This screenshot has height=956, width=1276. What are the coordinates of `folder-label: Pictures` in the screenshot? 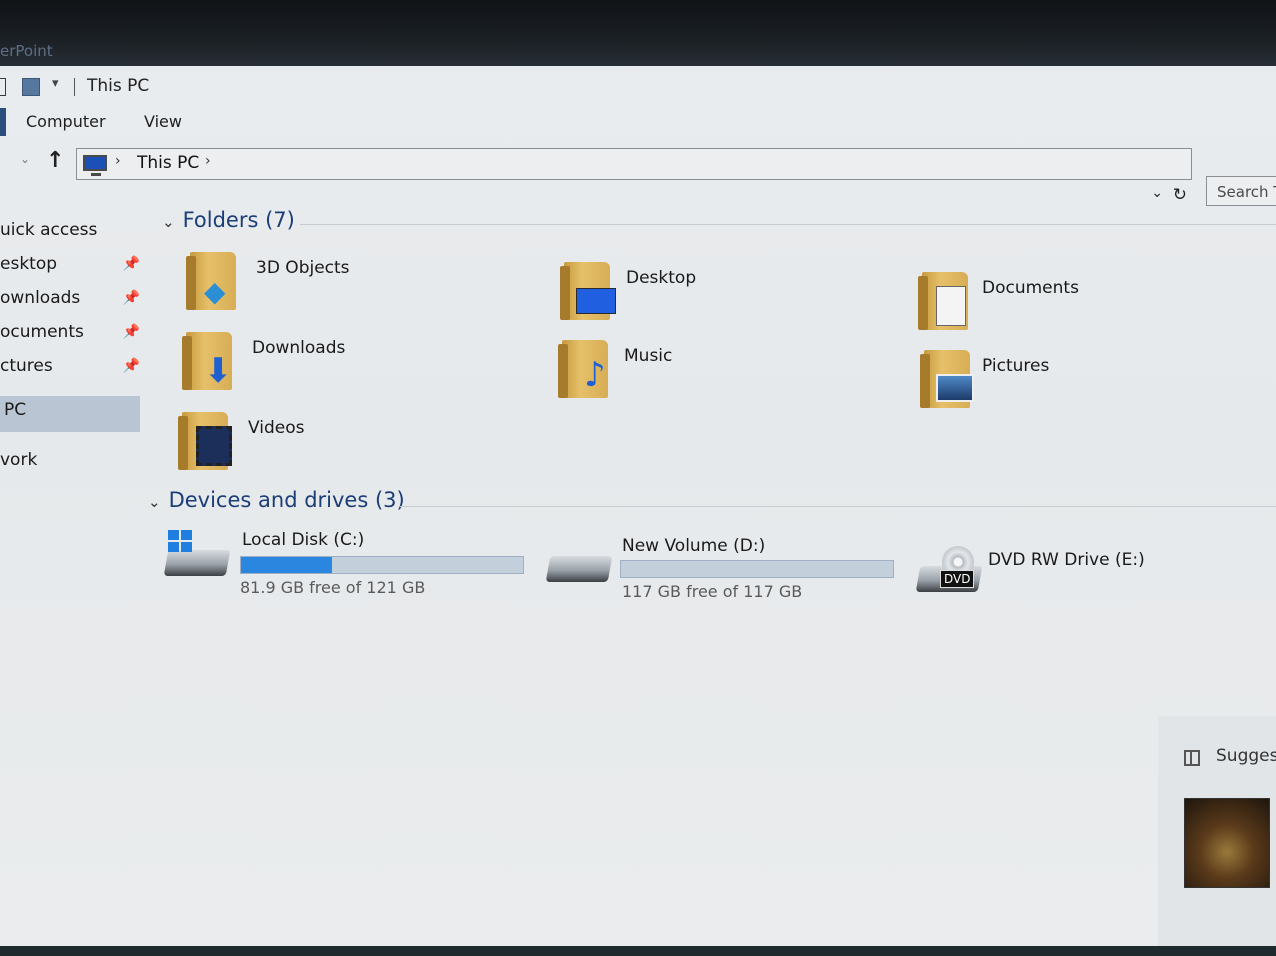 It's located at (1016, 366).